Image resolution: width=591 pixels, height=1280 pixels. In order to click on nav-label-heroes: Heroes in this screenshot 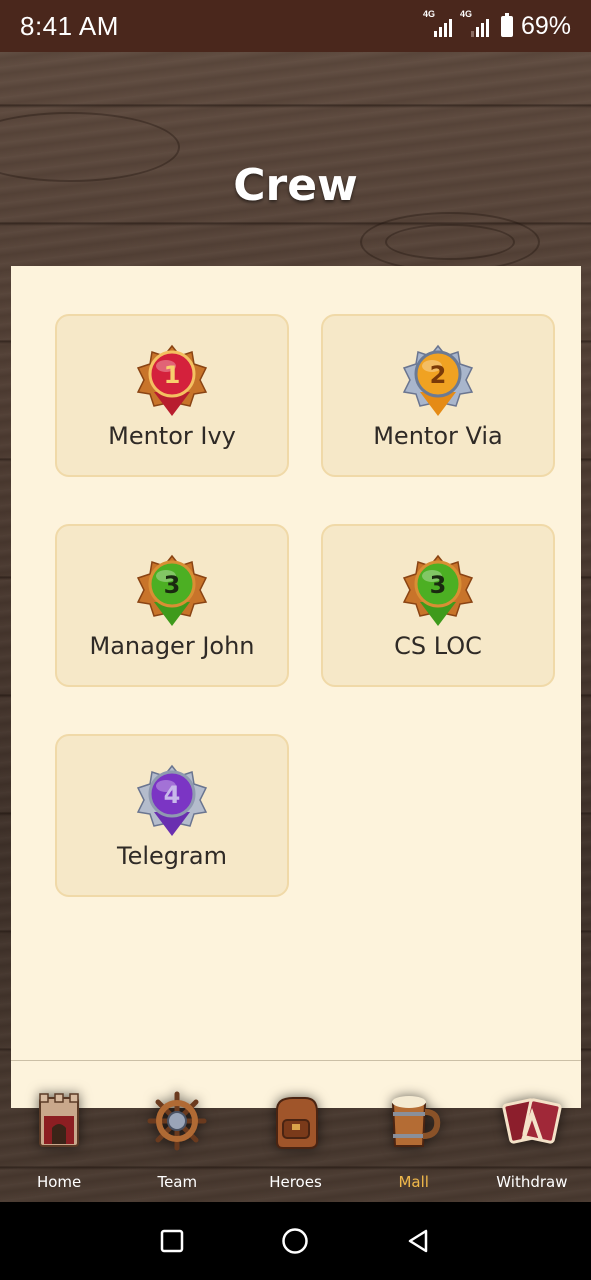, I will do `click(295, 1182)`.